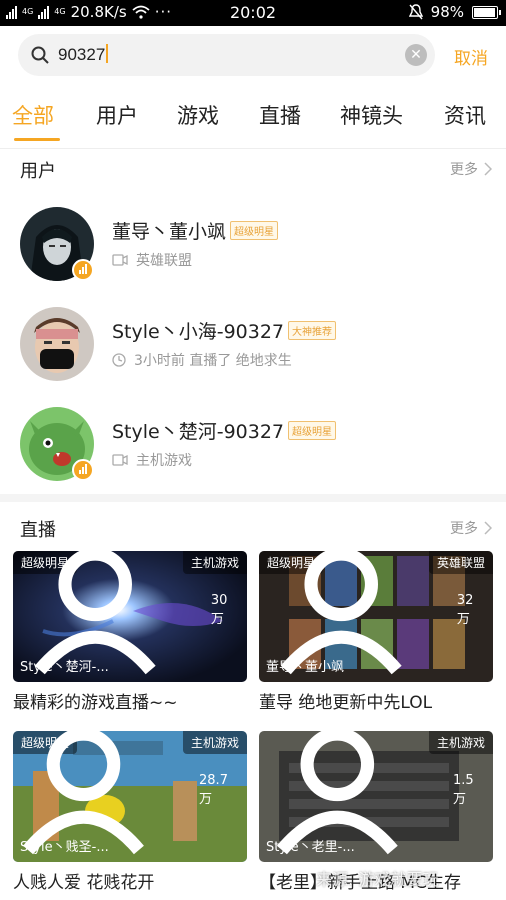  I want to click on user-badge: 大神推荐, so click(312, 330).